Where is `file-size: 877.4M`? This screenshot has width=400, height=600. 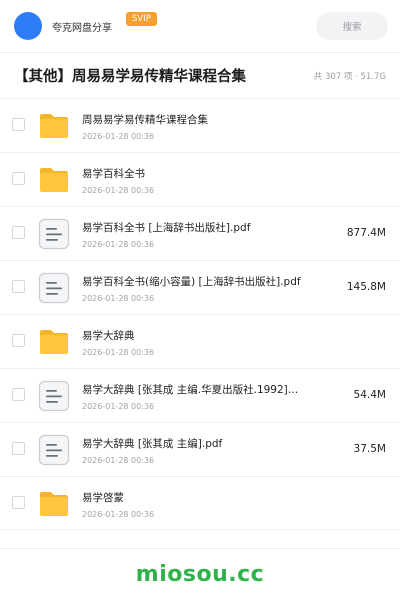 file-size: 877.4M is located at coordinates (366, 233).